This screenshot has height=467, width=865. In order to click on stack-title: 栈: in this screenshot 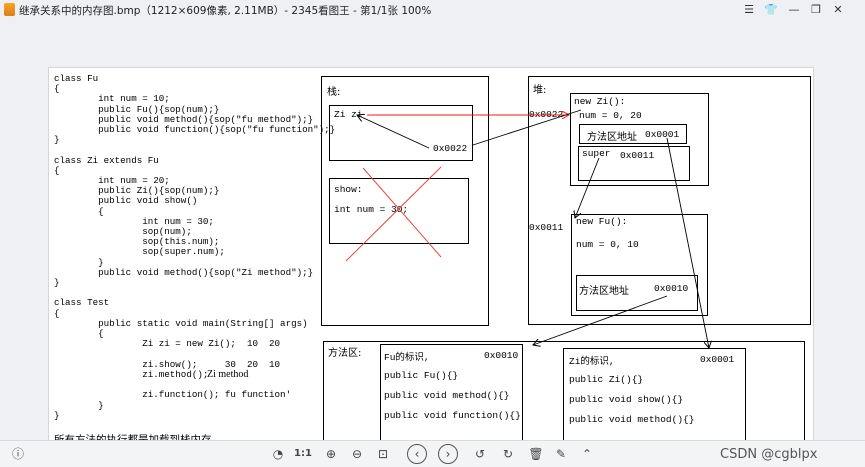, I will do `click(334, 92)`.